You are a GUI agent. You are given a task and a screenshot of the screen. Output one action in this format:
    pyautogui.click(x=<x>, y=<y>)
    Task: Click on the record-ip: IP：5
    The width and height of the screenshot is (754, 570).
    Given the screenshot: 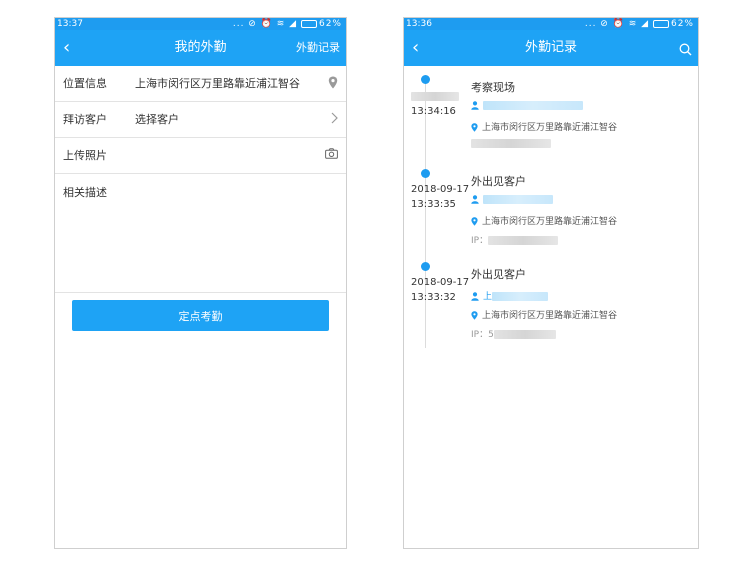 What is the action you would take?
    pyautogui.click(x=513, y=333)
    